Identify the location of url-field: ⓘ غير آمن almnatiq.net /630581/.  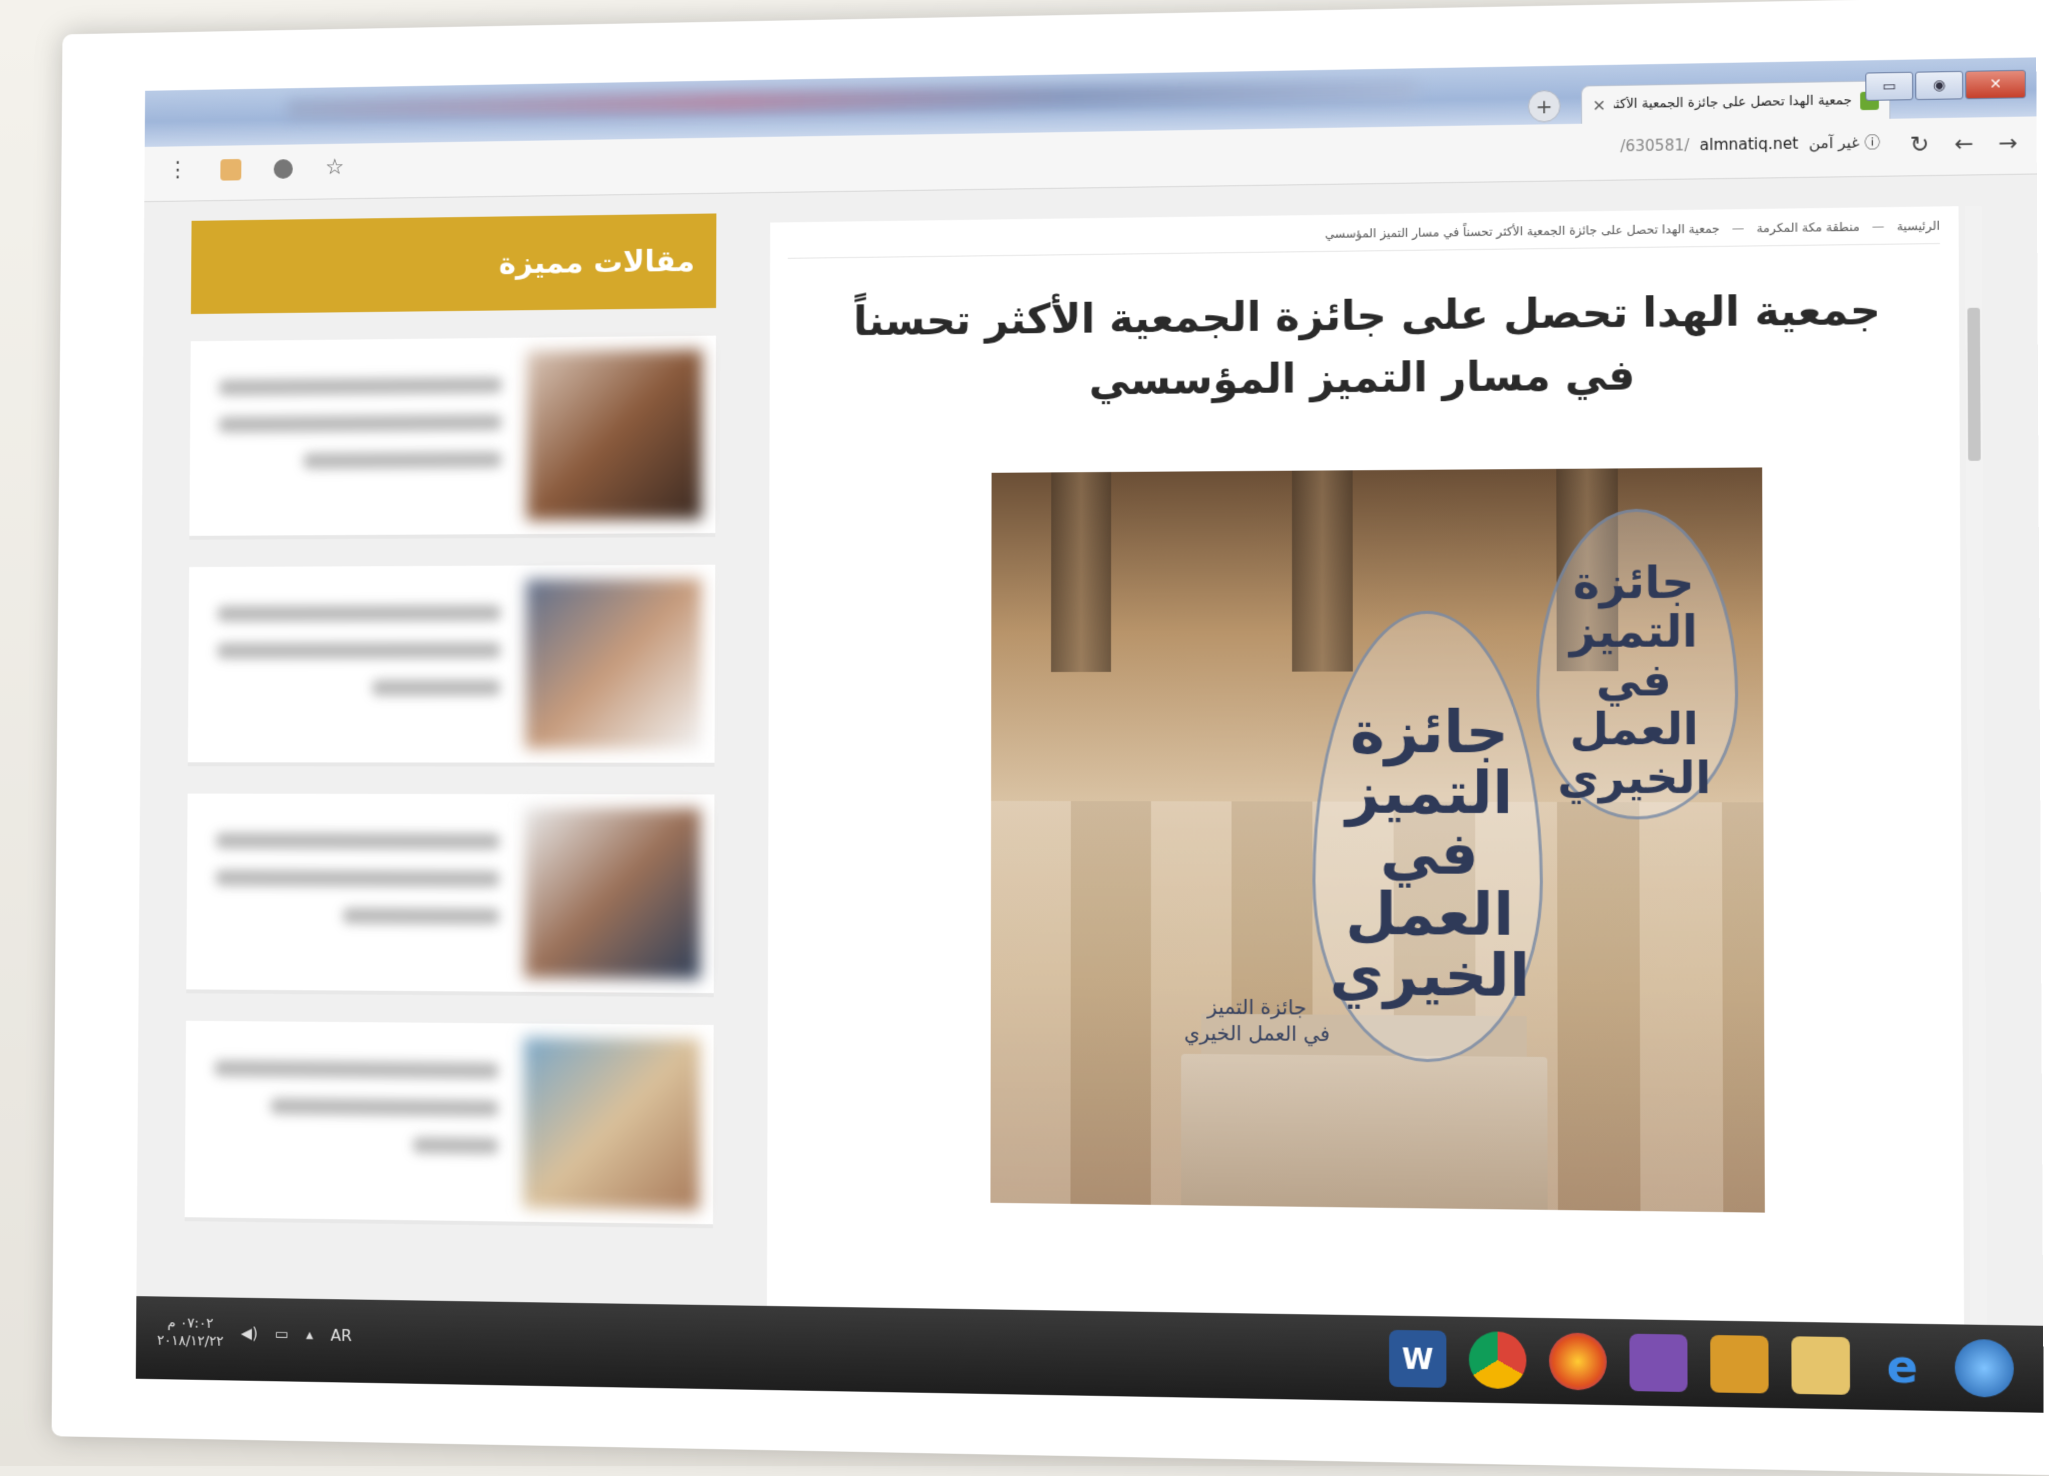
(1750, 143).